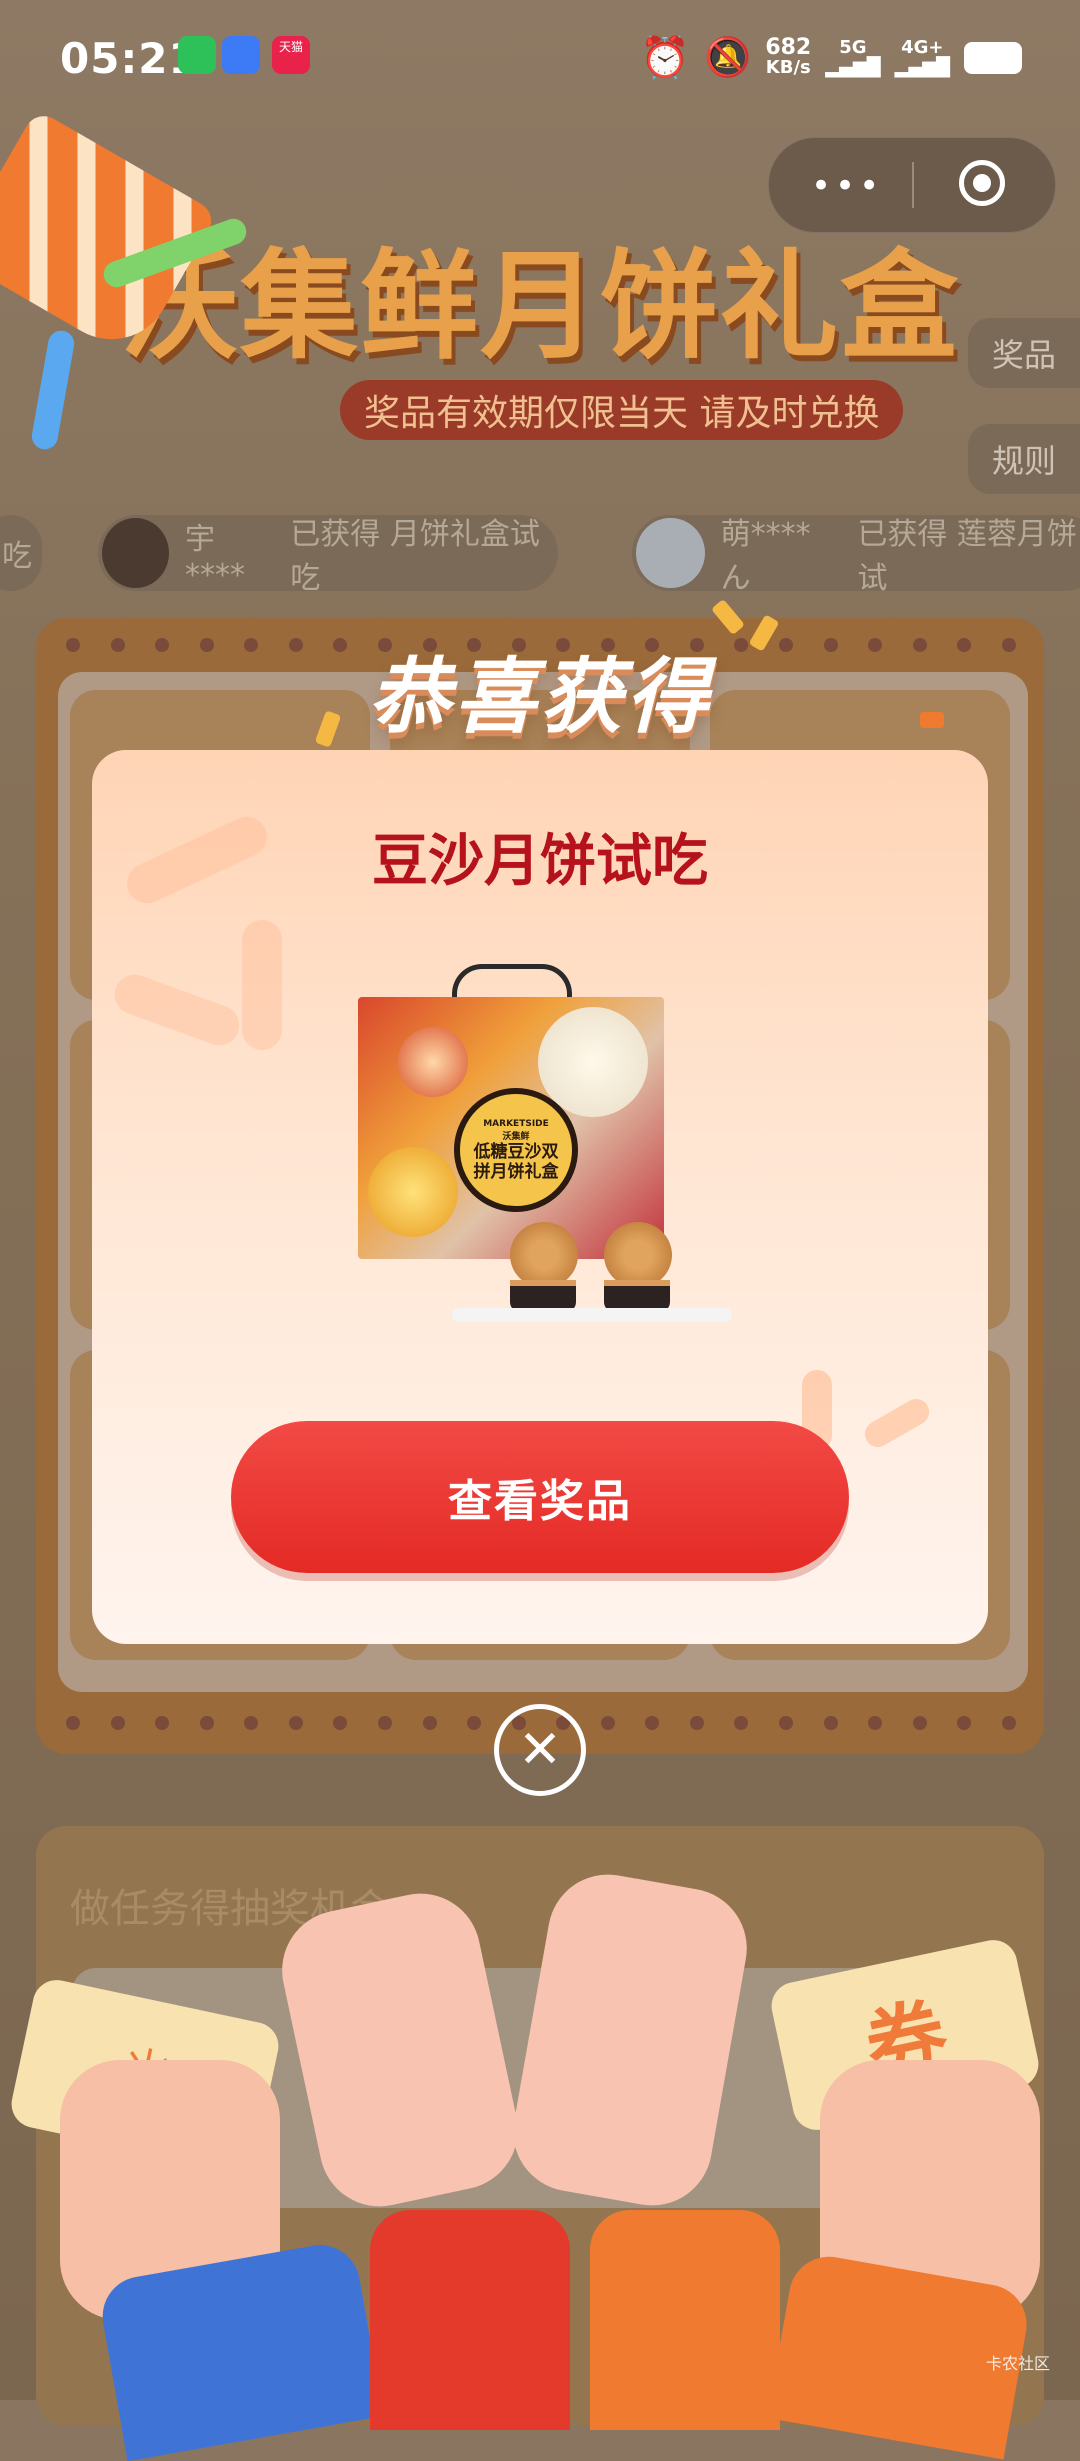 This screenshot has height=2461, width=1080. I want to click on close-popup-button: ✕, so click(540, 1750).